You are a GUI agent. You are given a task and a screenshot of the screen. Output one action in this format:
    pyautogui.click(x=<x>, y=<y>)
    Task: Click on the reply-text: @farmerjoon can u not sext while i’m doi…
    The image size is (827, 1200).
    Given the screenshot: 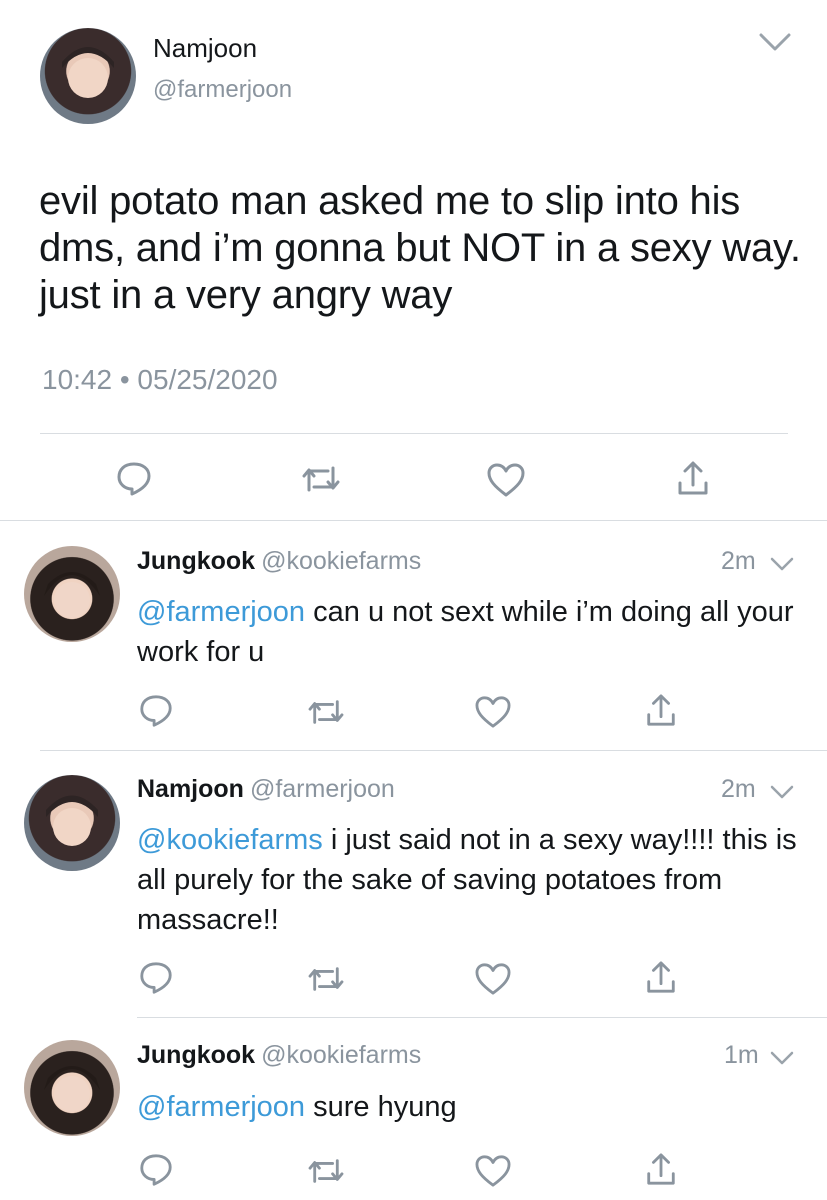 What is the action you would take?
    pyautogui.click(x=472, y=632)
    